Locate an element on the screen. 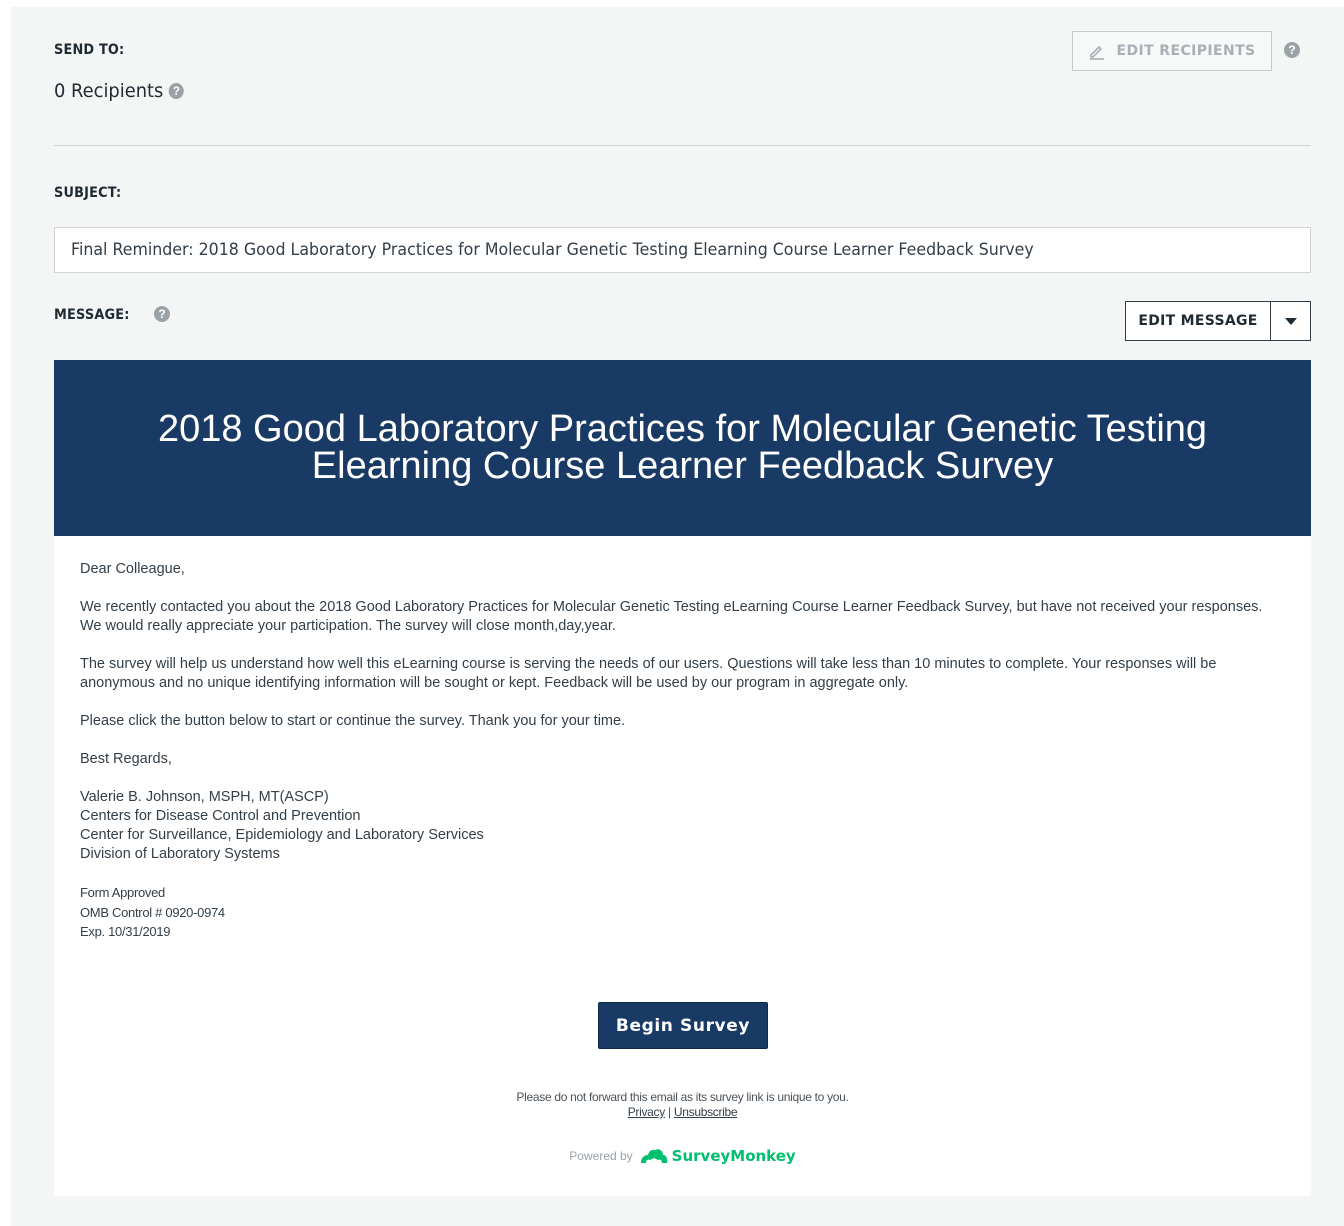 This screenshot has width=1344, height=1226. greeting: Dear Colleague, is located at coordinates (132, 569).